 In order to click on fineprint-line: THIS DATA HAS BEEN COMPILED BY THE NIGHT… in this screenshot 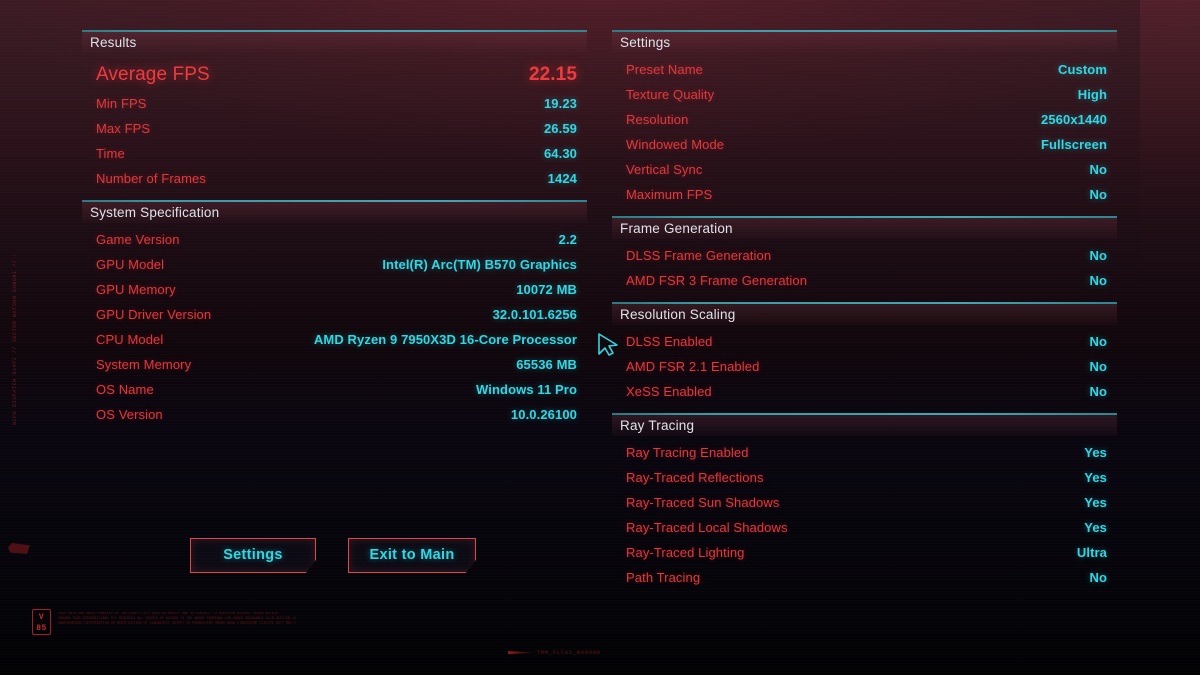, I will do `click(168, 614)`.